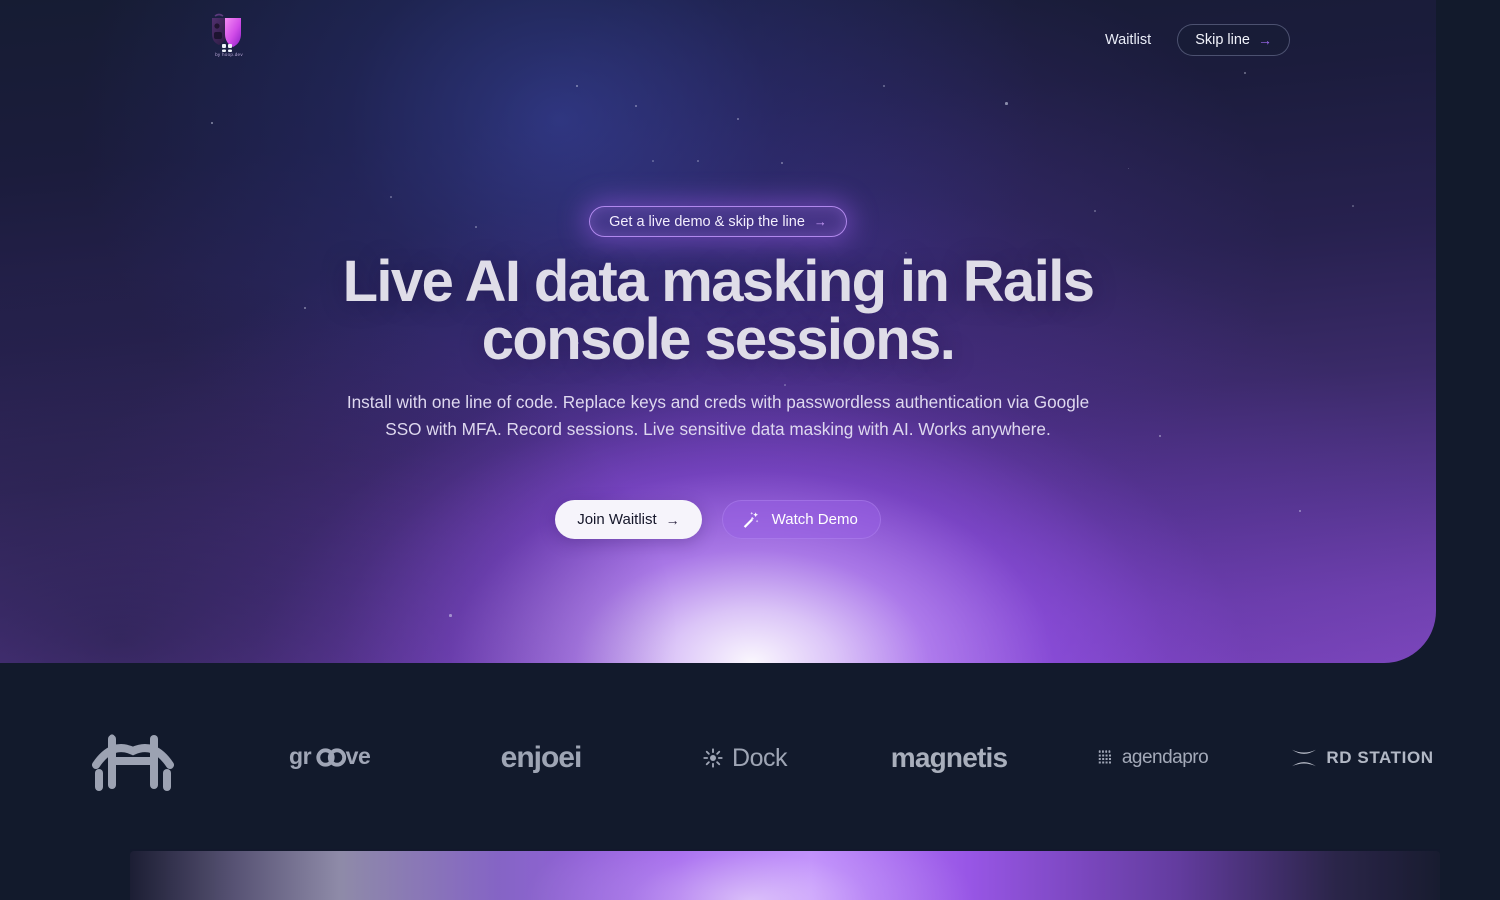  I want to click on svg-text: gr, so click(300, 756).